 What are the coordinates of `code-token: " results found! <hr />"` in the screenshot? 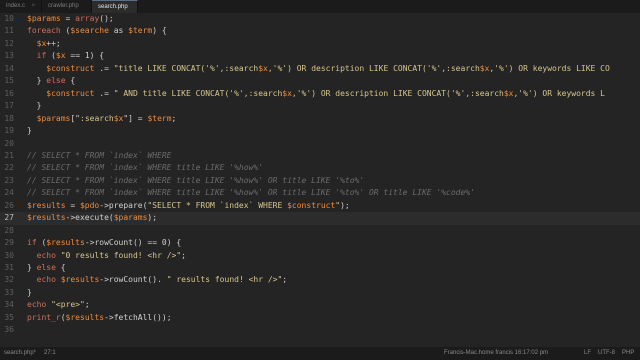 It's located at (224, 280).